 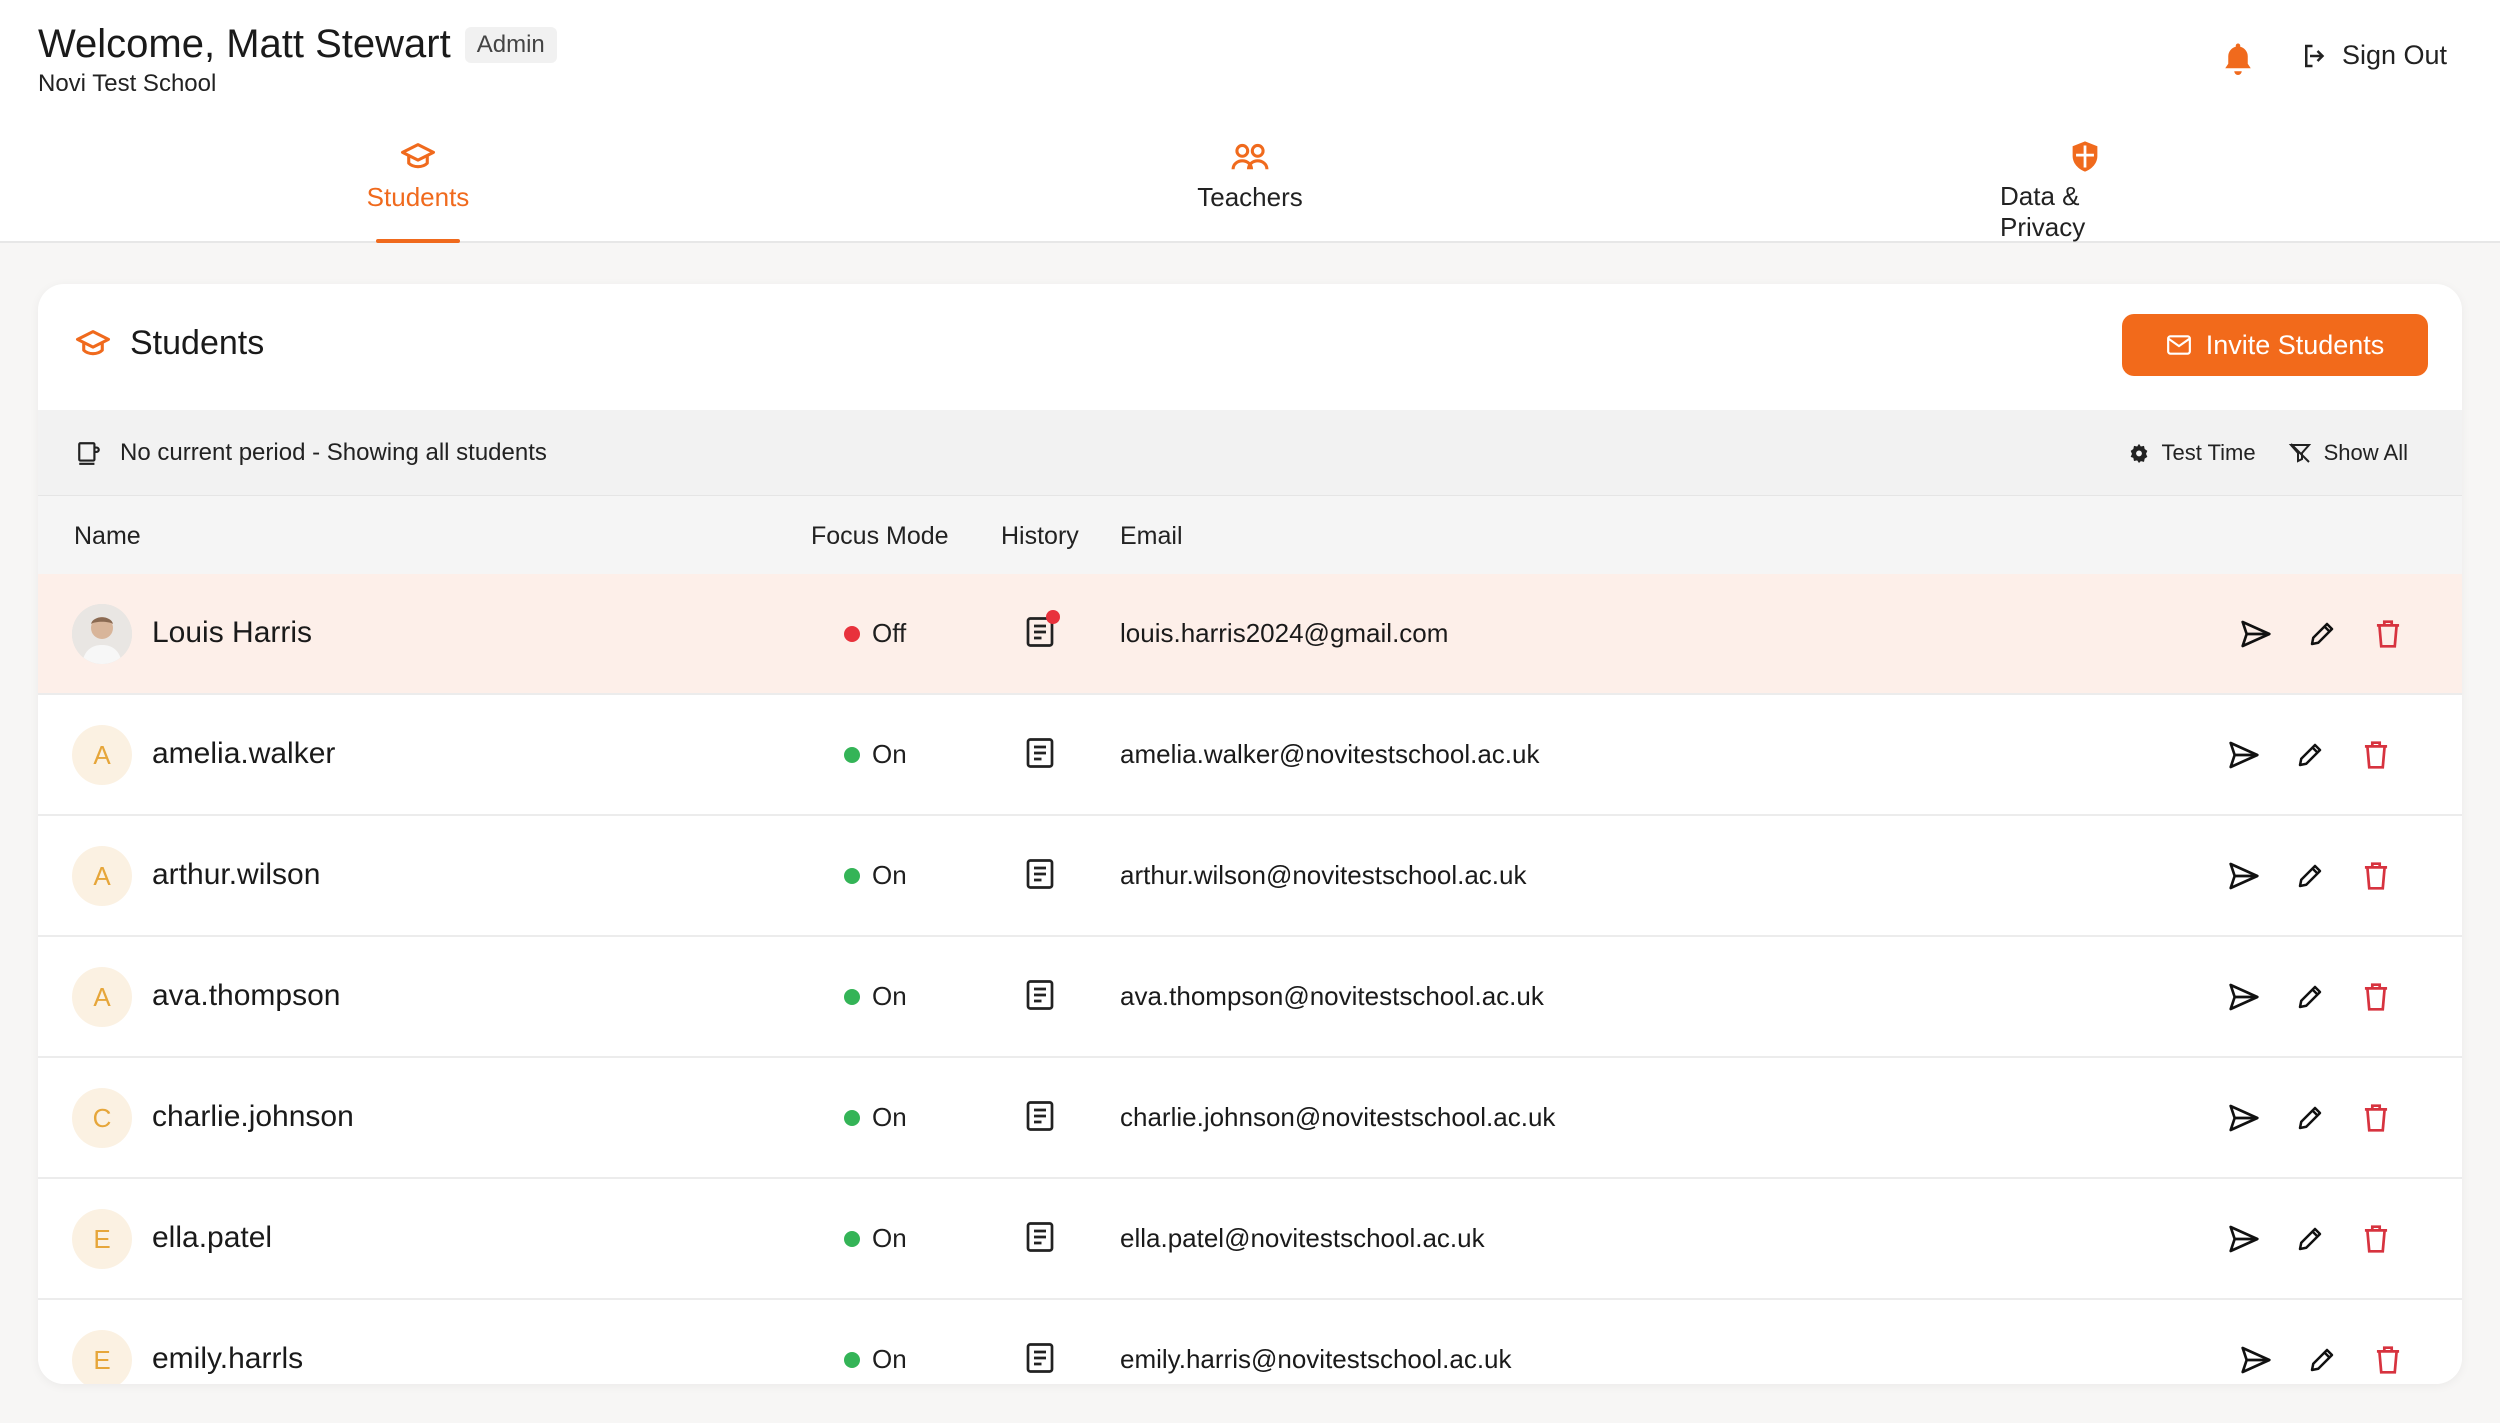 What do you see at coordinates (2268, 453) in the screenshot?
I see `period-actions: Test Time Show All` at bounding box center [2268, 453].